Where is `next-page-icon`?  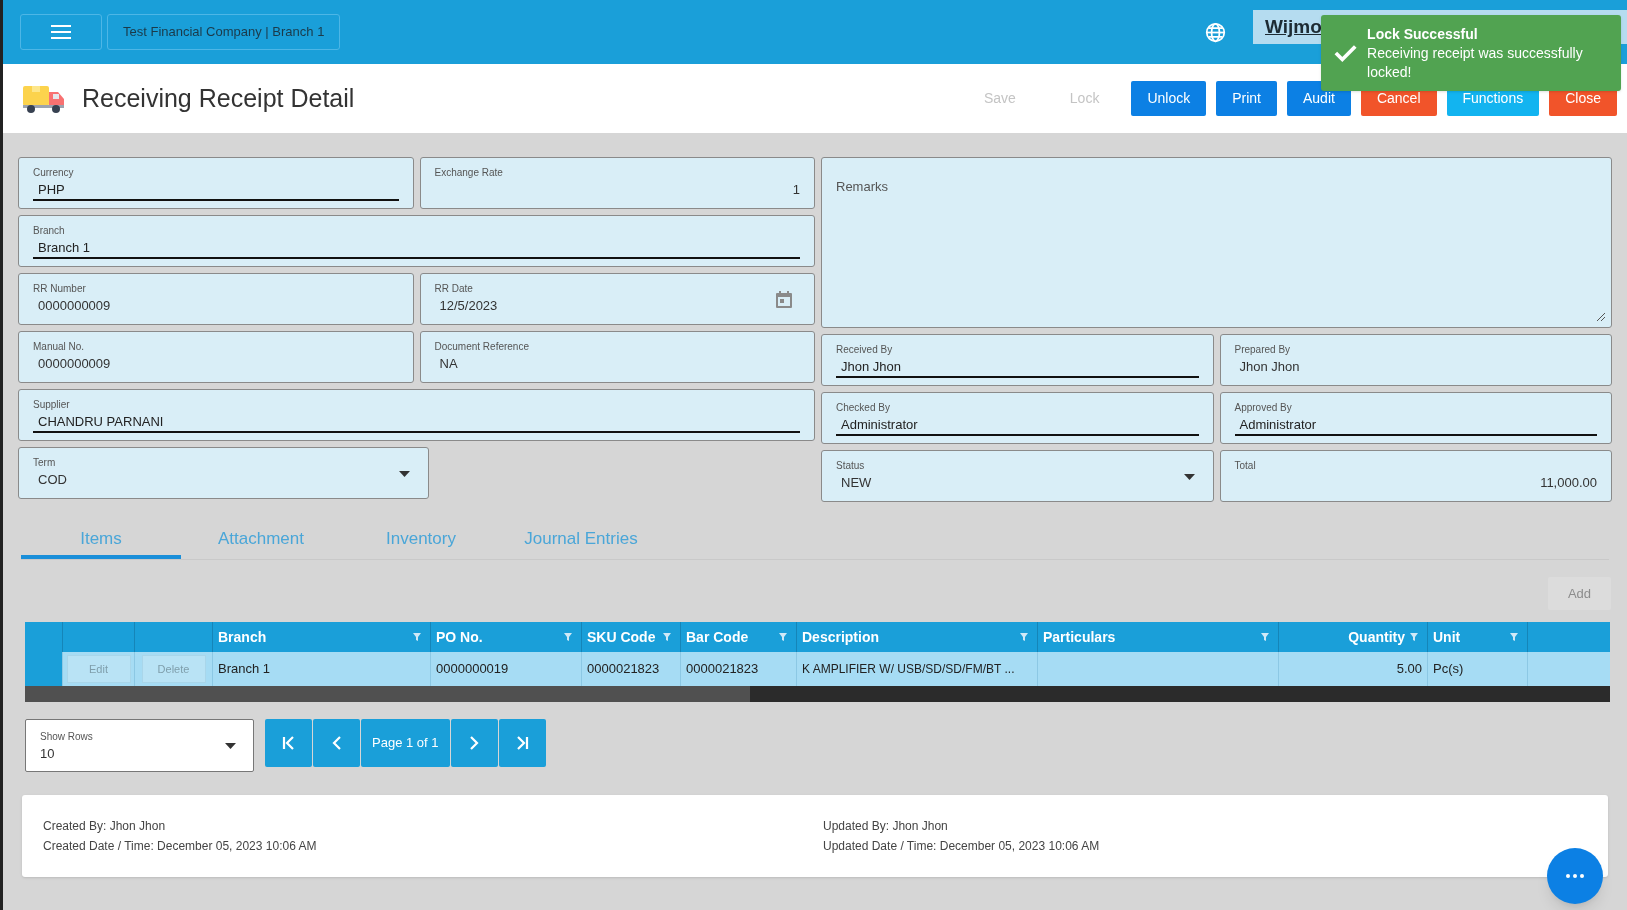
next-page-icon is located at coordinates (474, 743).